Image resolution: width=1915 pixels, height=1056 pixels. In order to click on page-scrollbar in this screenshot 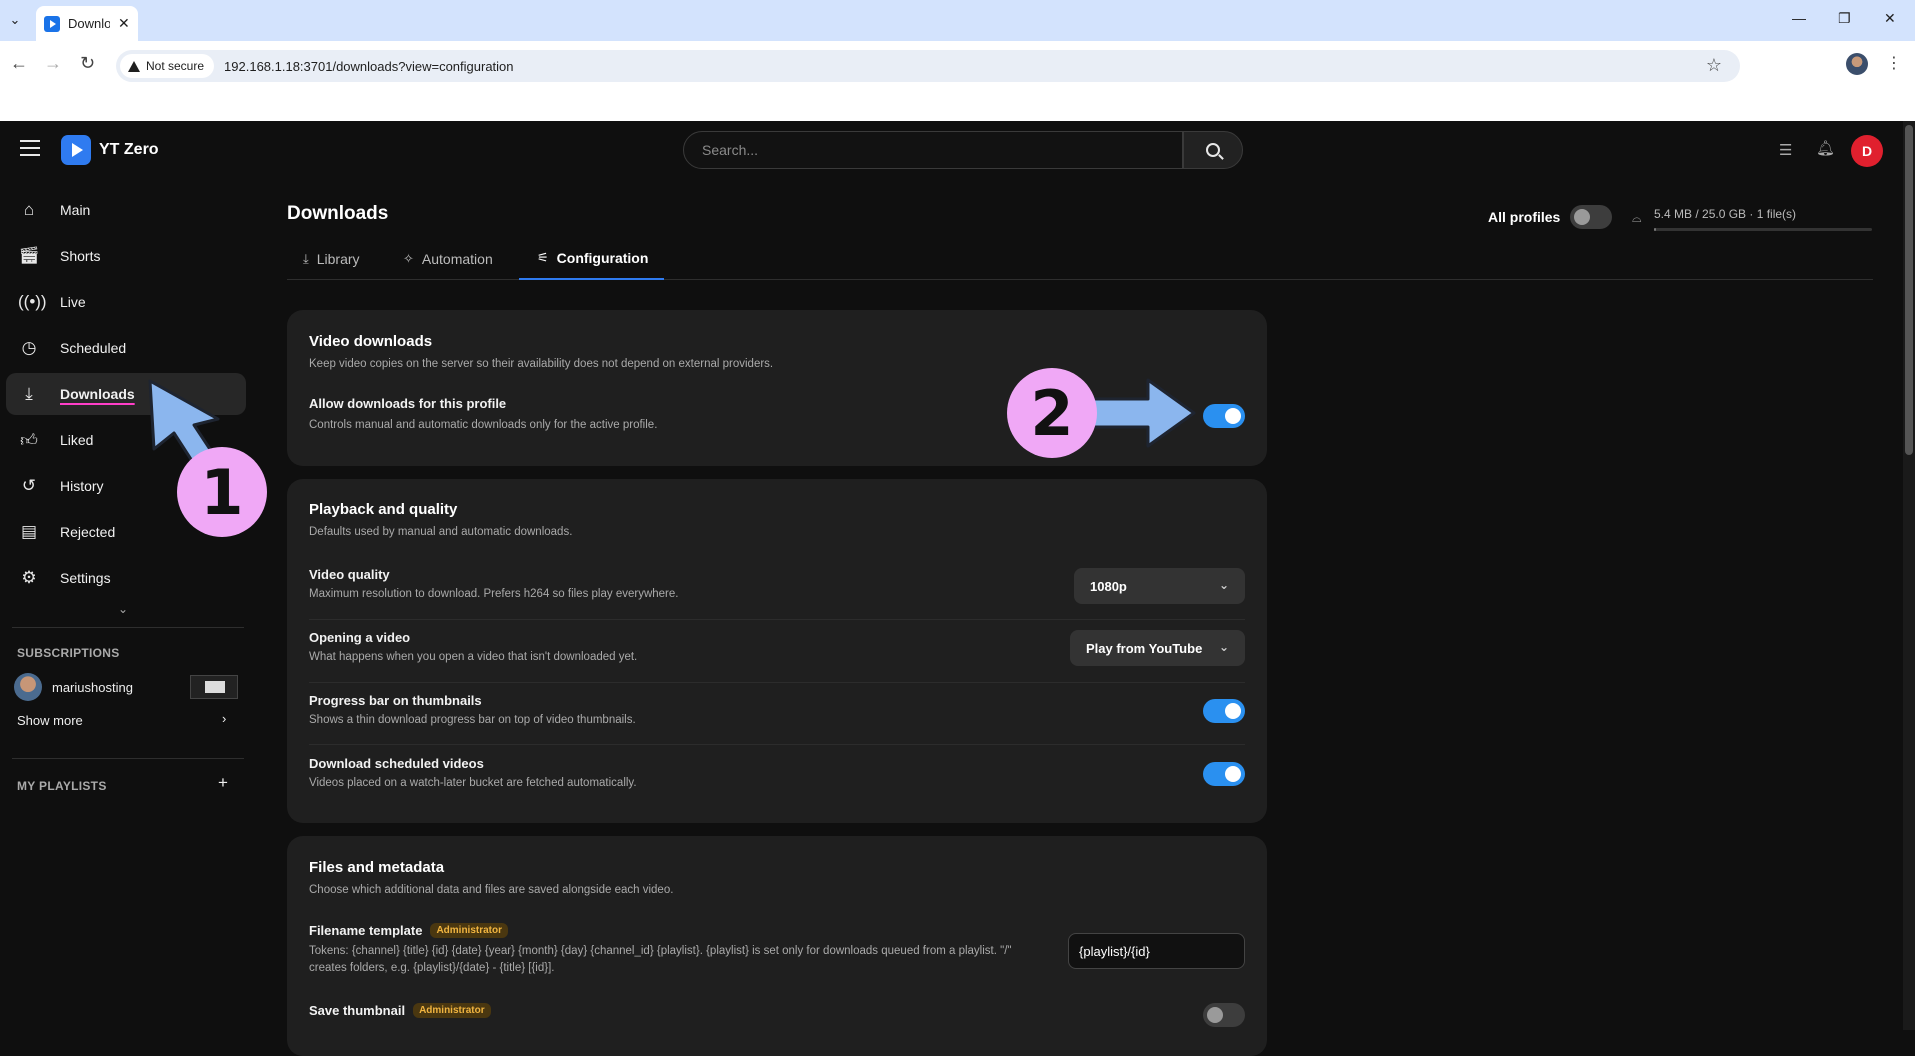, I will do `click(1909, 575)`.